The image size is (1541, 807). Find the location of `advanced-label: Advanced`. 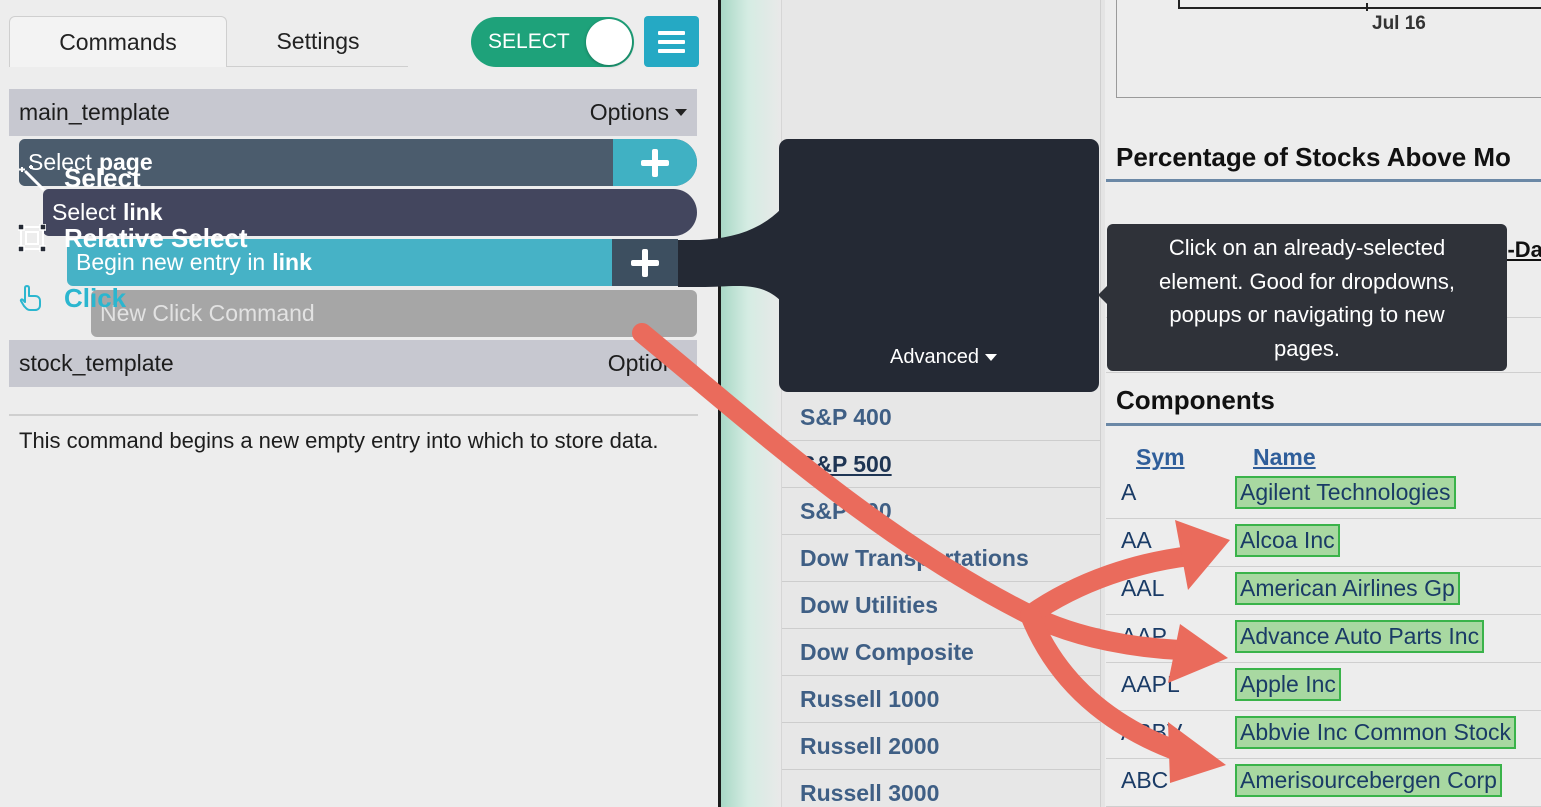

advanced-label: Advanced is located at coordinates (934, 357).